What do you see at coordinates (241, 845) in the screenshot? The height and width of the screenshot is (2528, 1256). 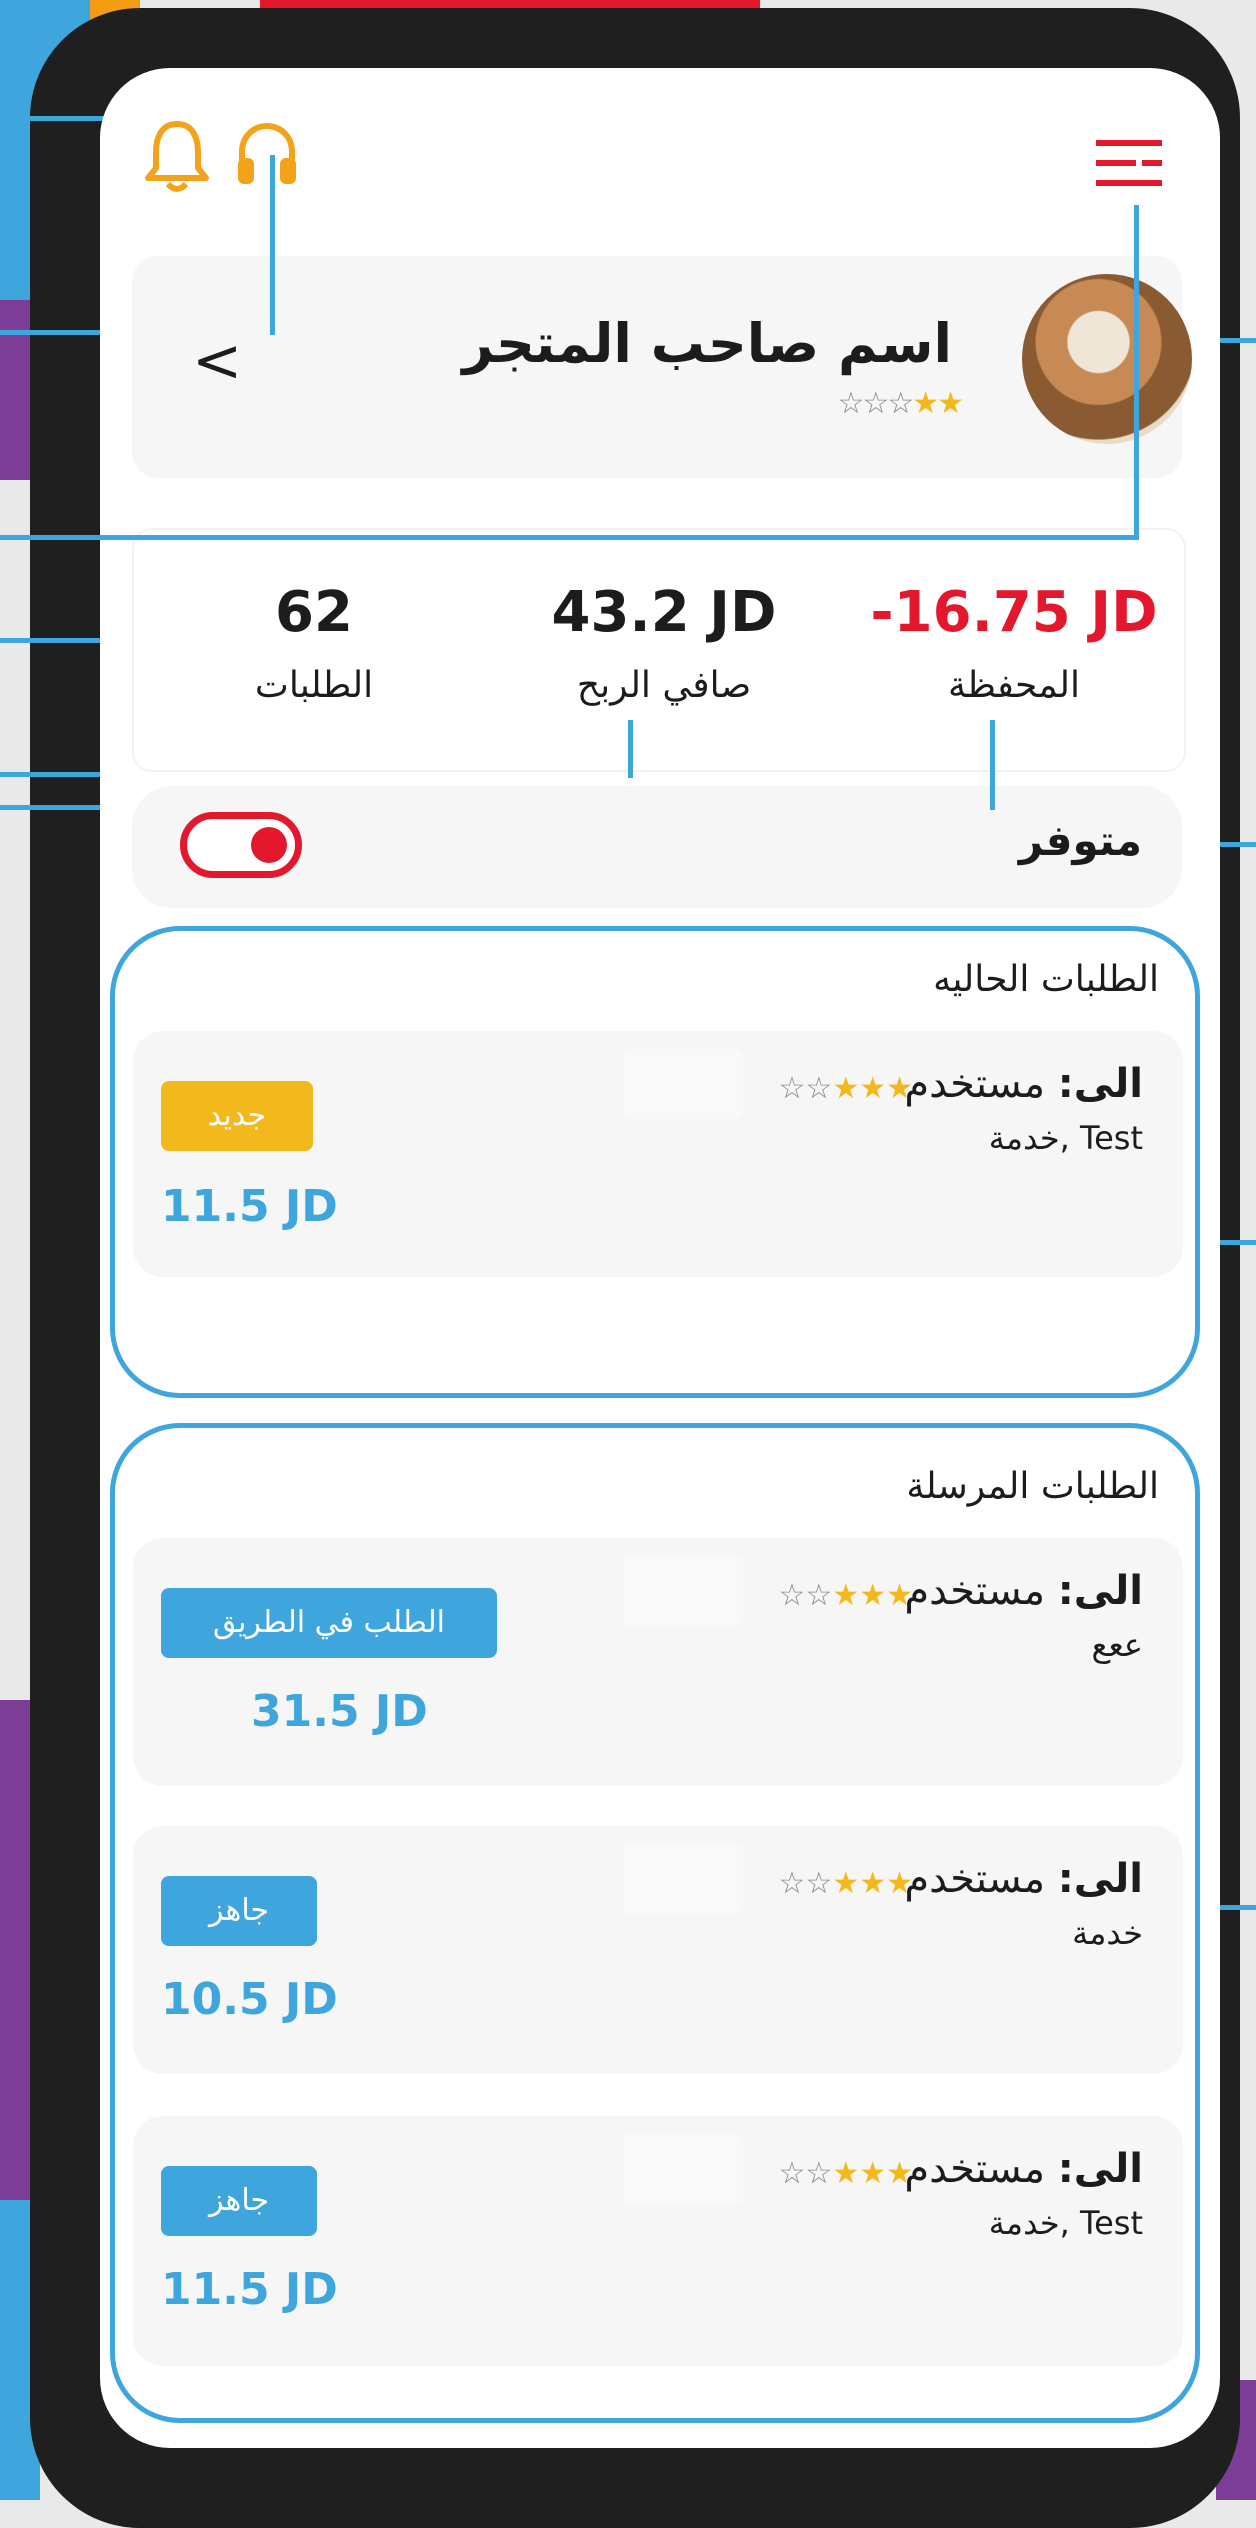 I see `availability-toggle` at bounding box center [241, 845].